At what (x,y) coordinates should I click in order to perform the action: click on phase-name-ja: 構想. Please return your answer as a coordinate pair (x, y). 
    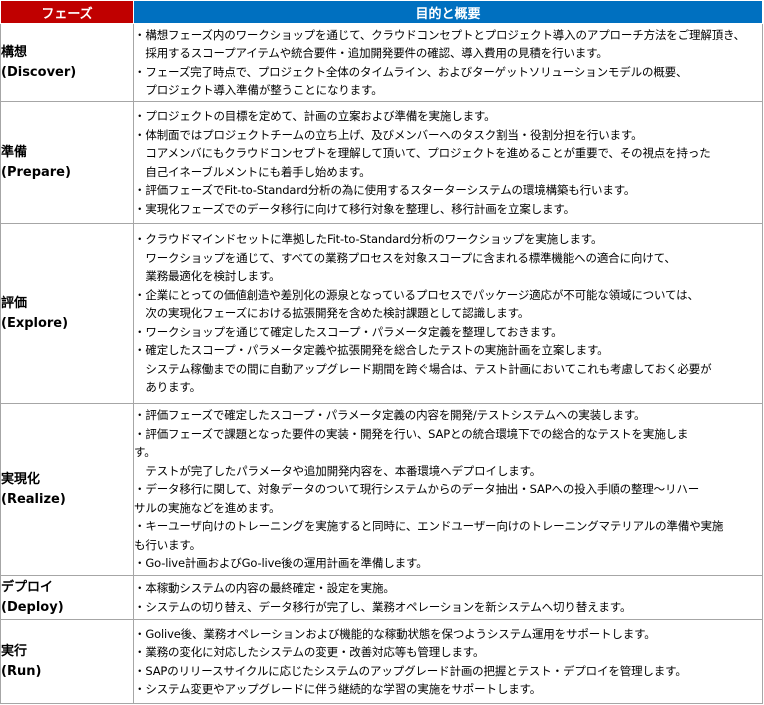
    Looking at the image, I should click on (14, 52).